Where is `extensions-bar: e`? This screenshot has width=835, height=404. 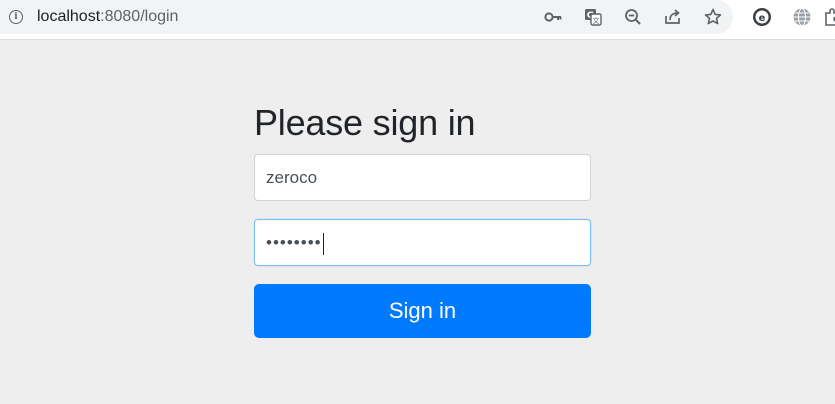 extensions-bar: e is located at coordinates (788, 17).